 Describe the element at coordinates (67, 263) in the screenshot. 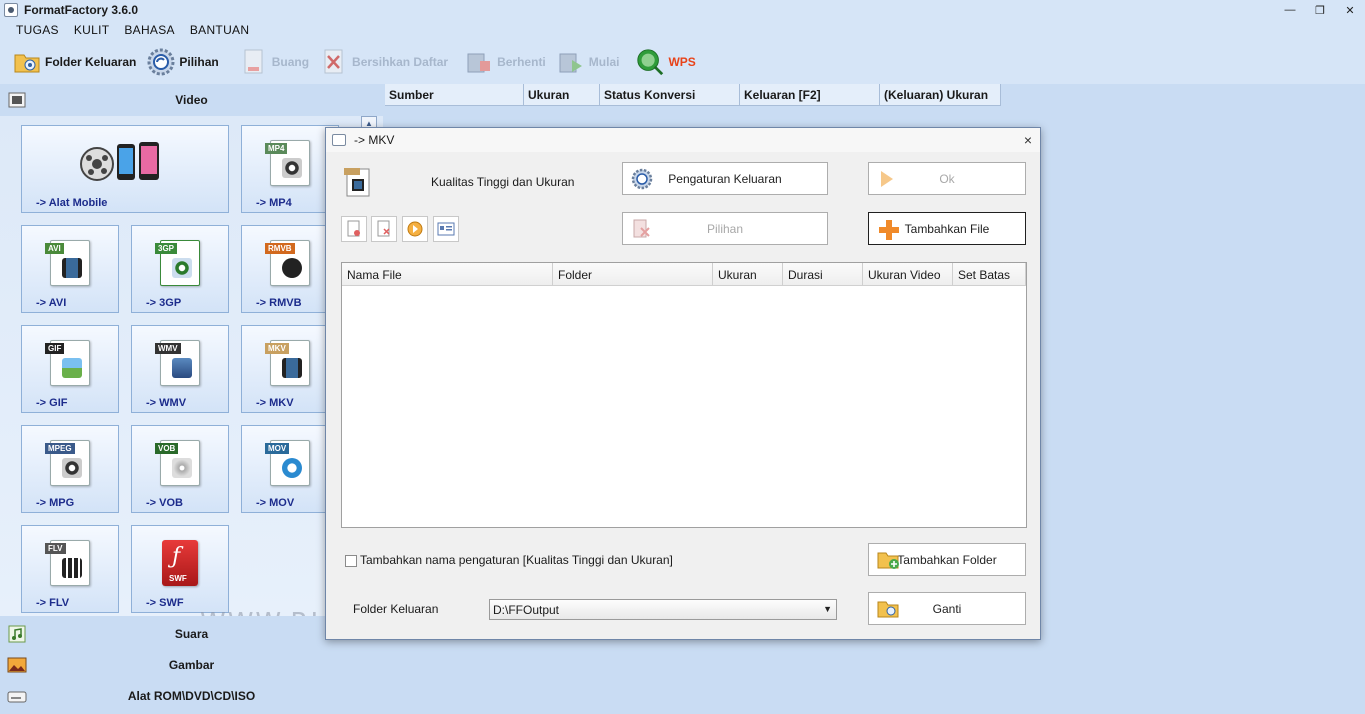

I see `avi-icon: AVI` at that location.